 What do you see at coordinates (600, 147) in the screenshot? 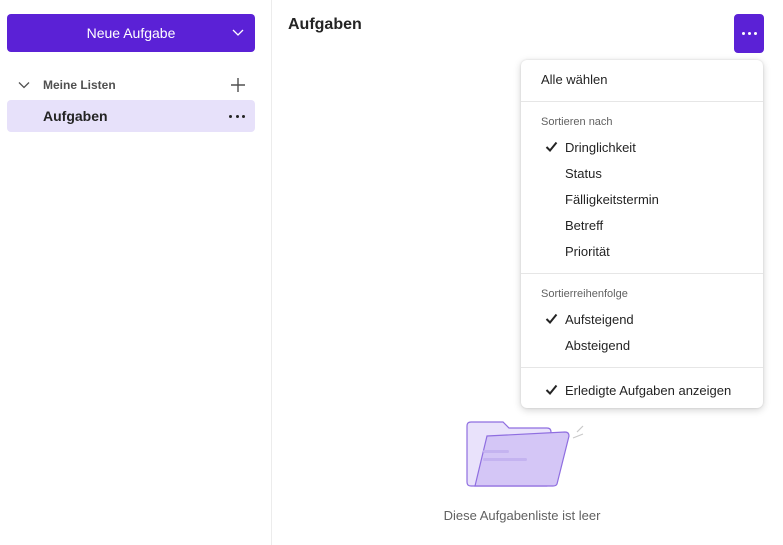
I see `menu-item-label: Dringlichkeit` at bounding box center [600, 147].